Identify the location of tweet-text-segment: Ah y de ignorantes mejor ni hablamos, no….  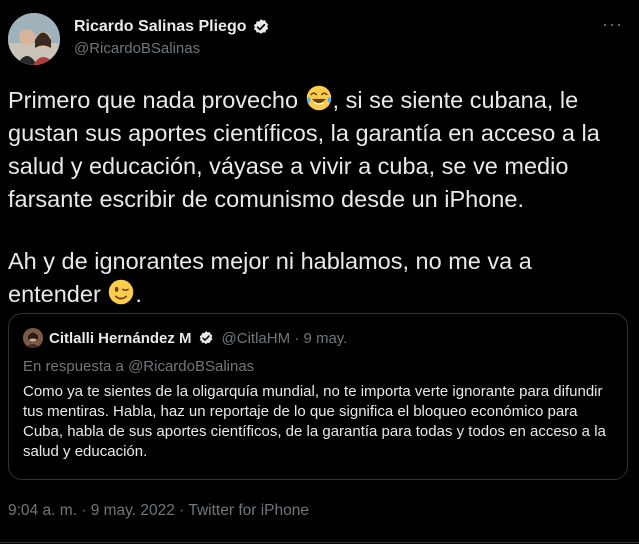
(270, 277).